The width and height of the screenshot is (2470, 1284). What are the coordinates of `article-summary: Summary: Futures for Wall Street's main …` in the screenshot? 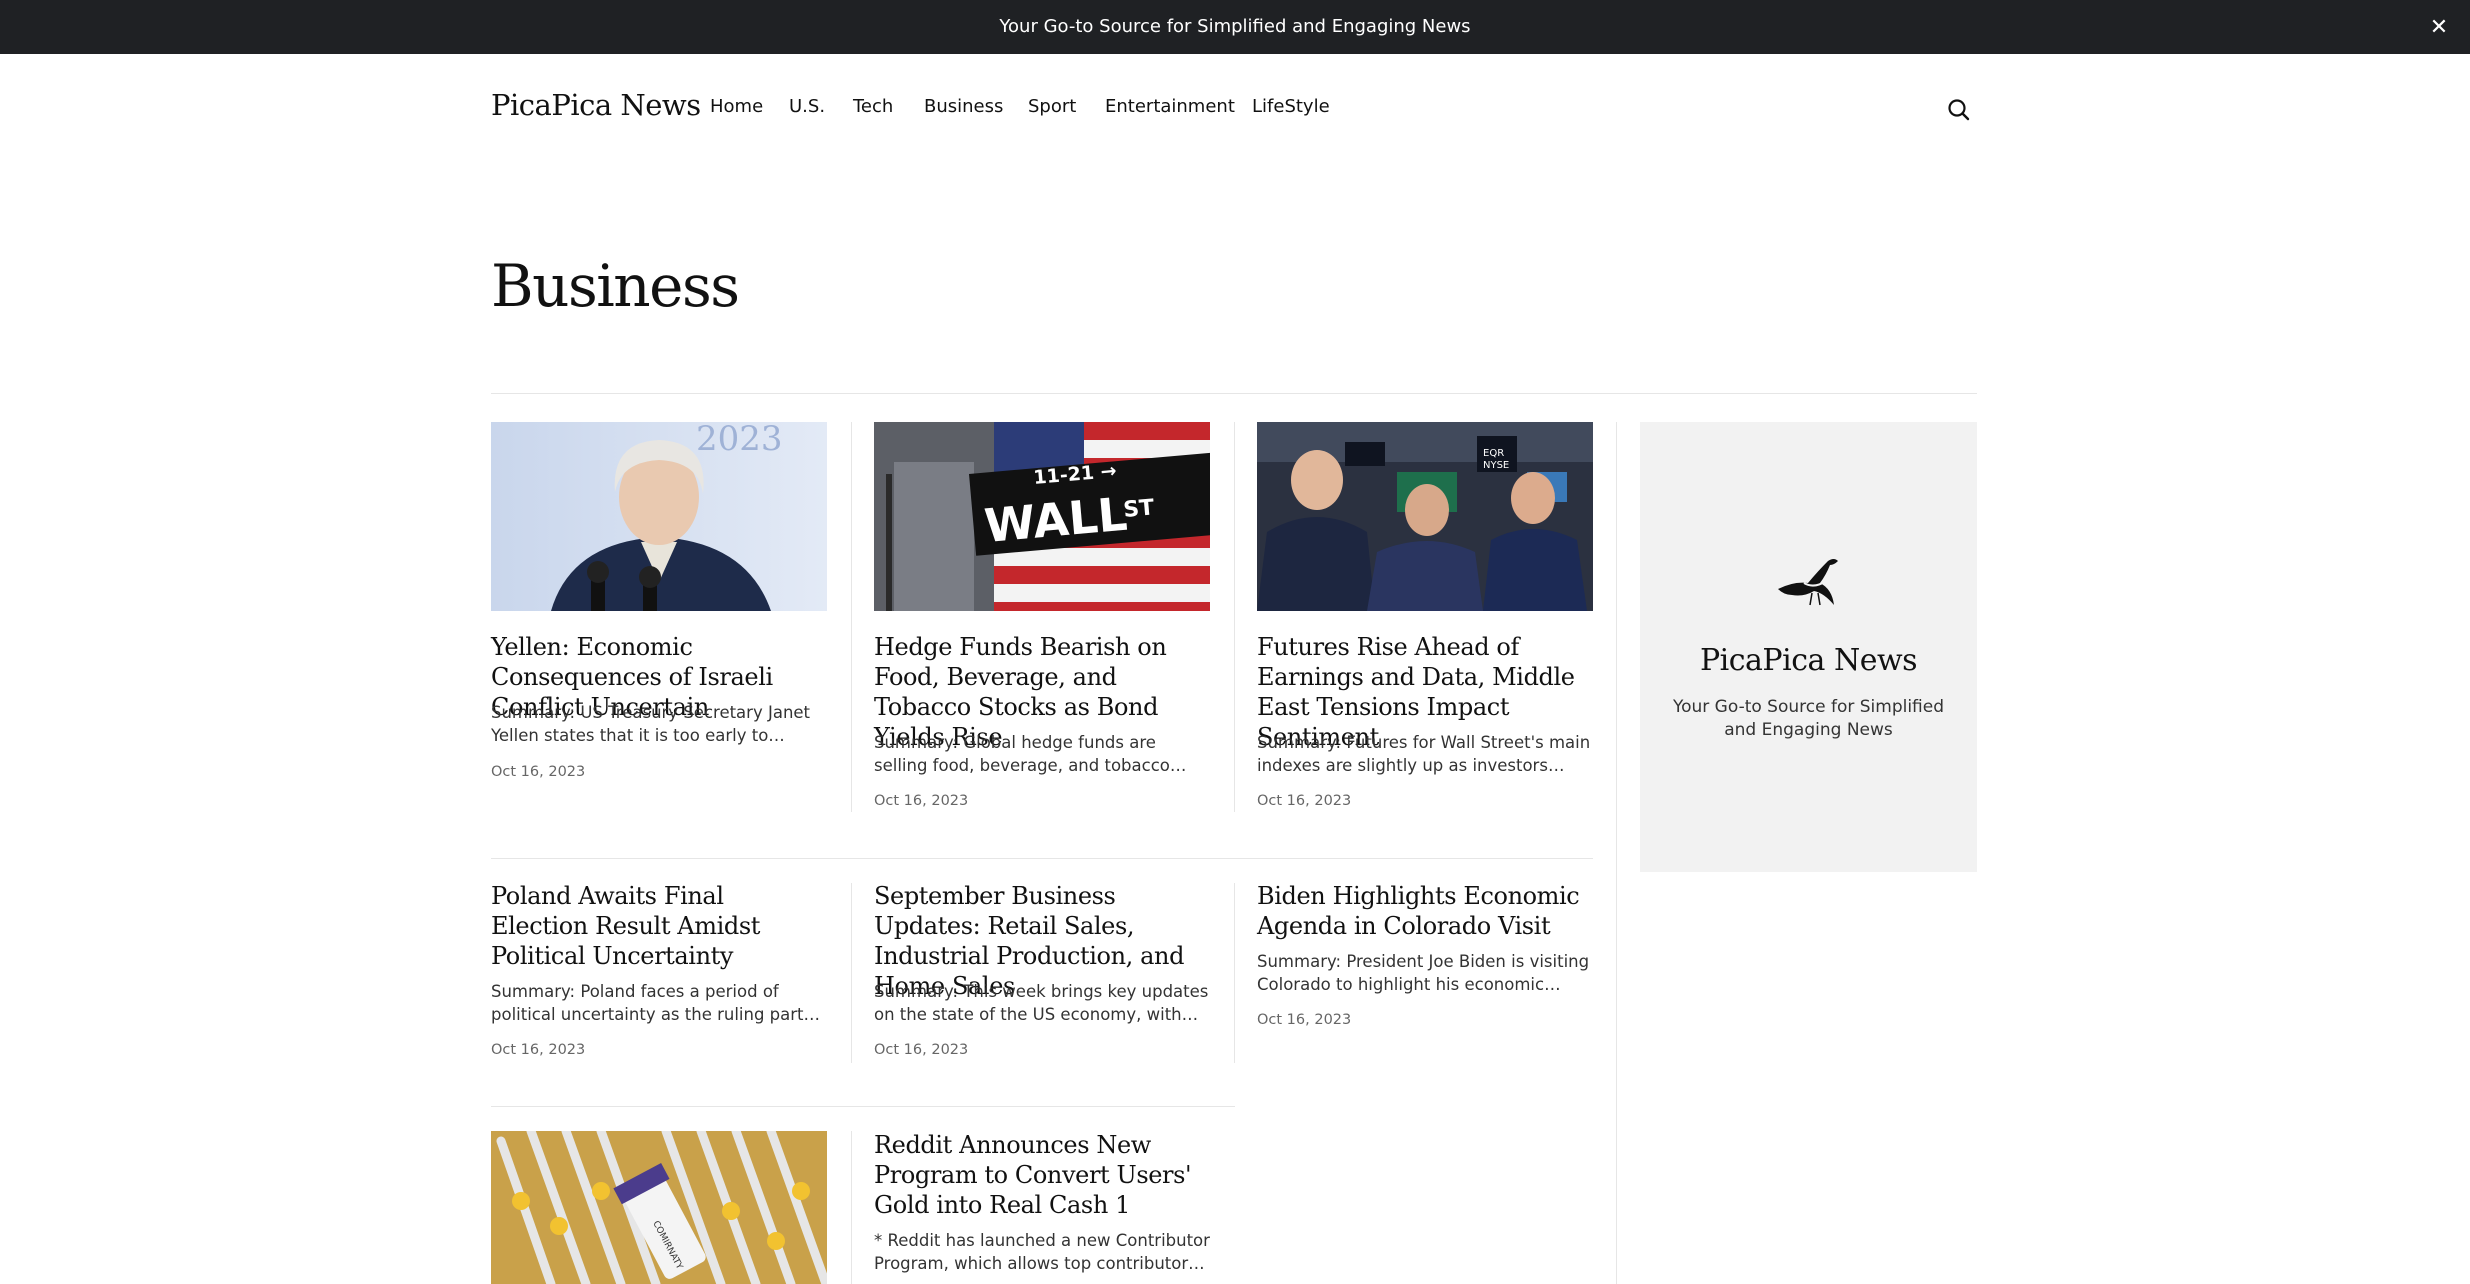 It's located at (1424, 754).